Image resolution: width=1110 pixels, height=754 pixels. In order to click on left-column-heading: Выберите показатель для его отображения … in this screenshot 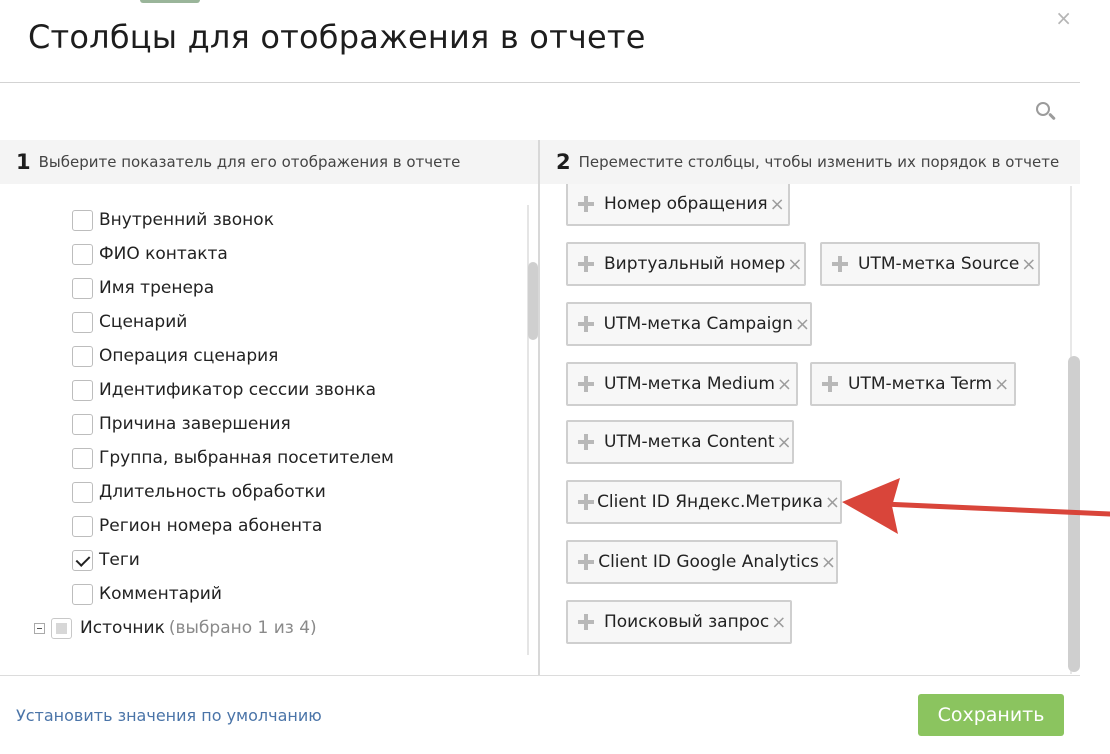, I will do `click(249, 162)`.